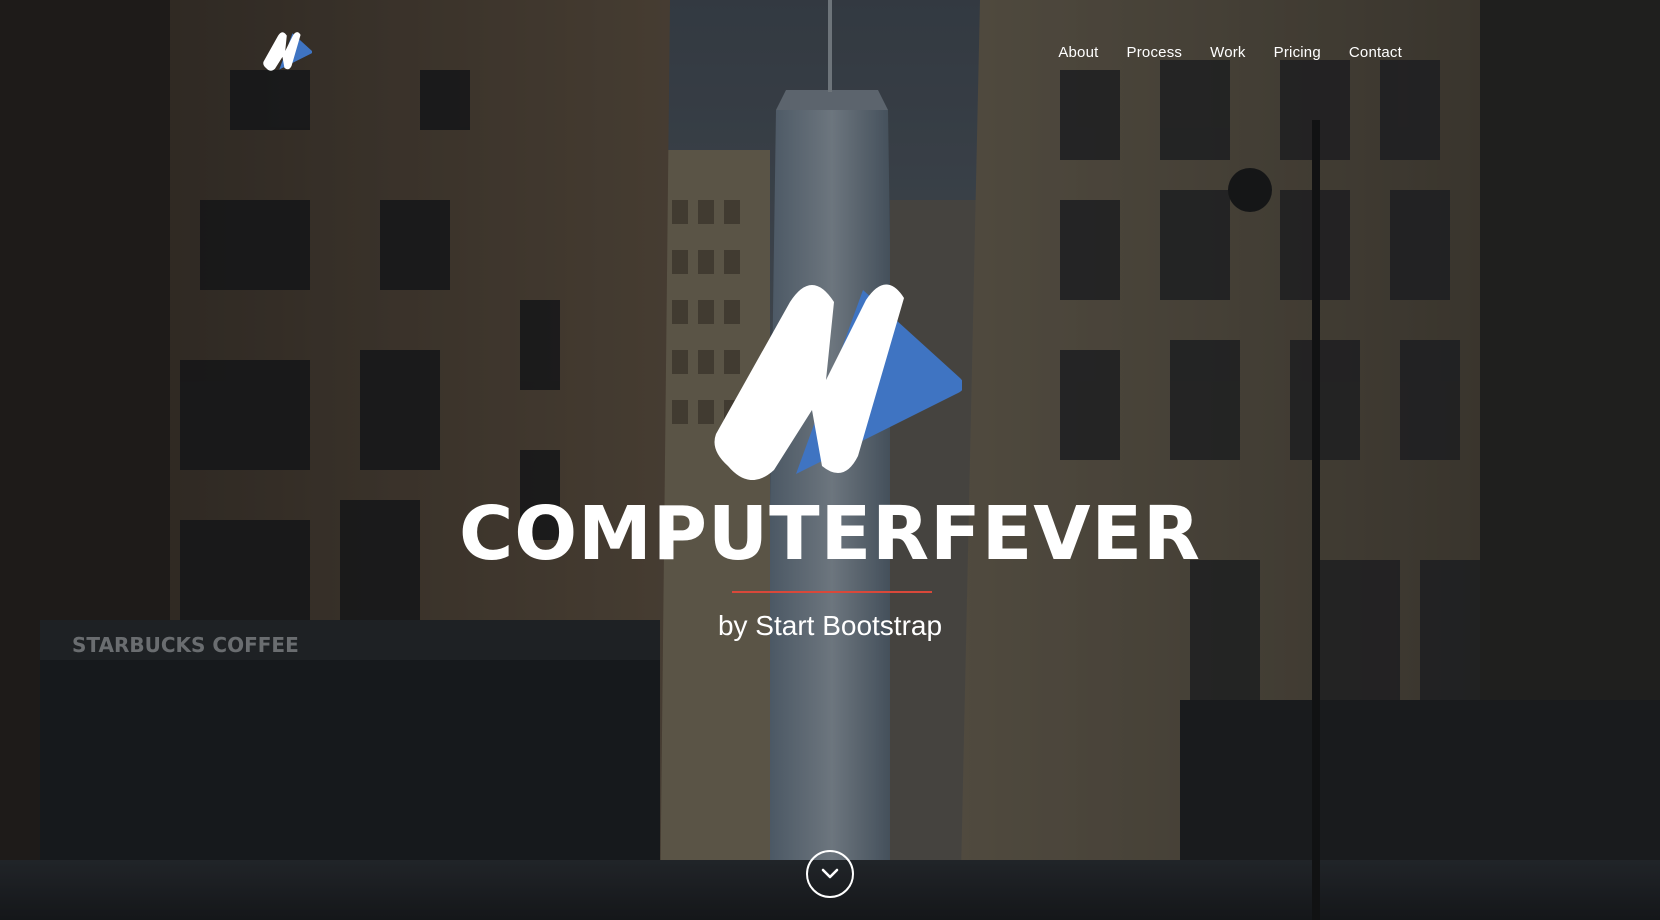 Image resolution: width=1660 pixels, height=920 pixels. I want to click on scroll-down-button, so click(830, 874).